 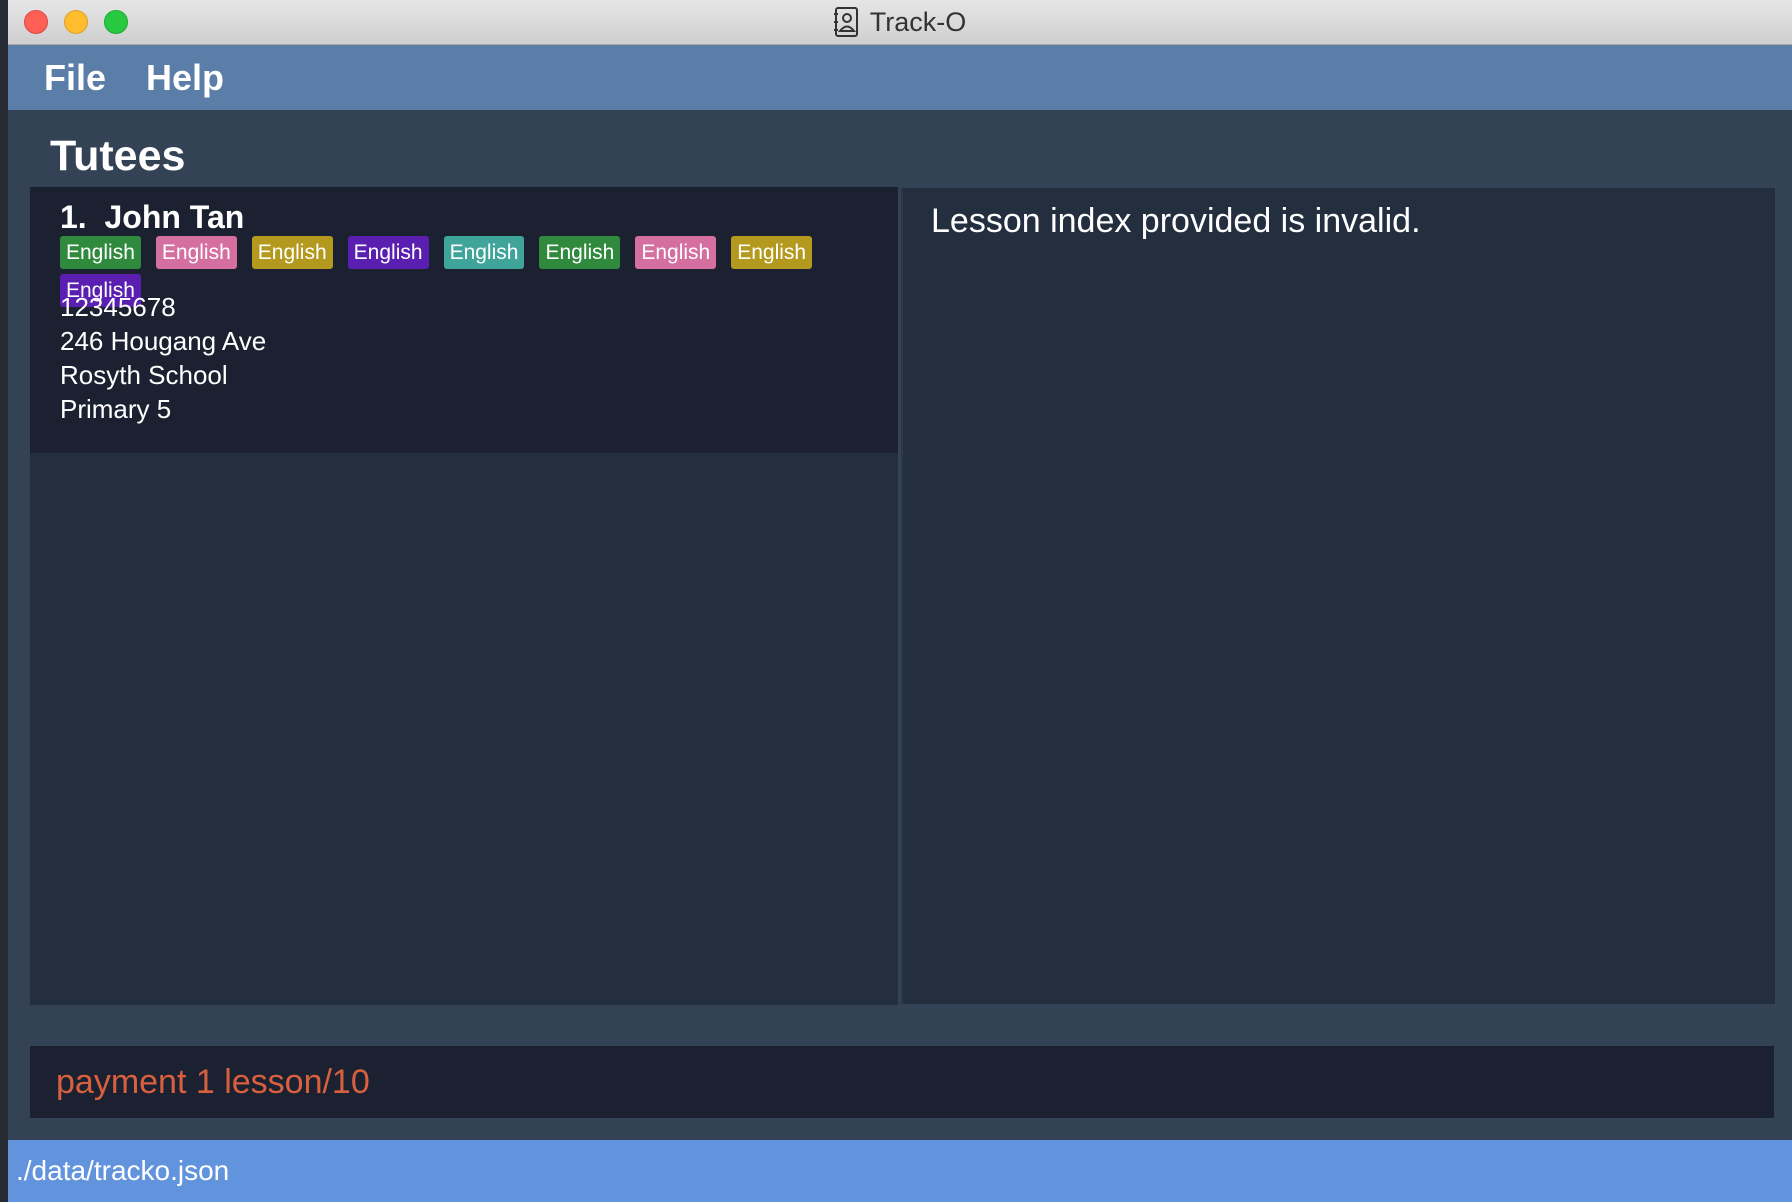 I want to click on menu-help: Help, so click(x=185, y=78).